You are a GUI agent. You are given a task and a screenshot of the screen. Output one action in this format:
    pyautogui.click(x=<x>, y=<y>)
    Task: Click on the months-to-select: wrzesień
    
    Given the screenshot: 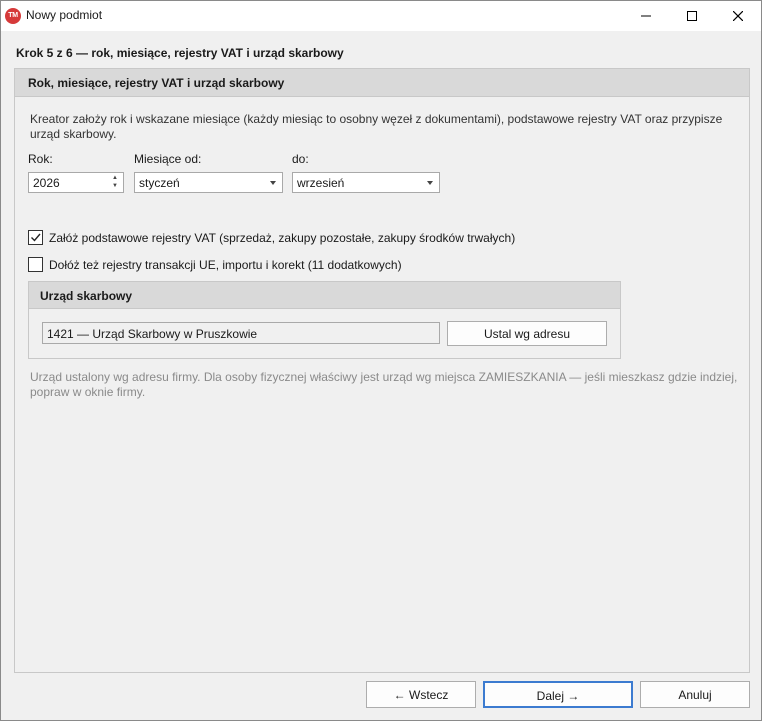 What is the action you would take?
    pyautogui.click(x=366, y=182)
    